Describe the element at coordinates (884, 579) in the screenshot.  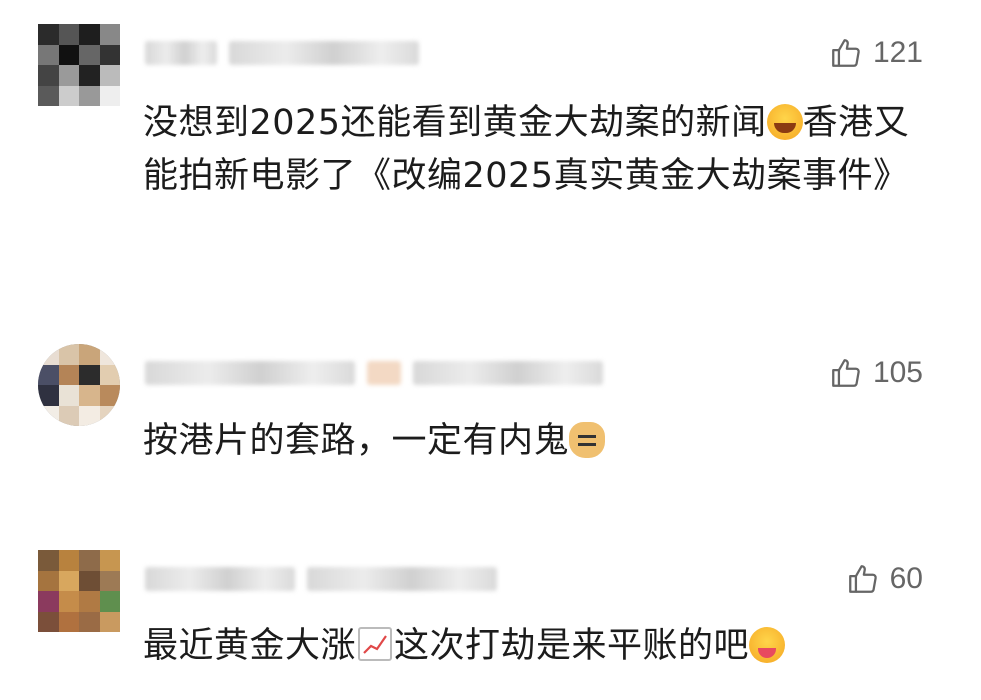
I see `like-button: 60` at that location.